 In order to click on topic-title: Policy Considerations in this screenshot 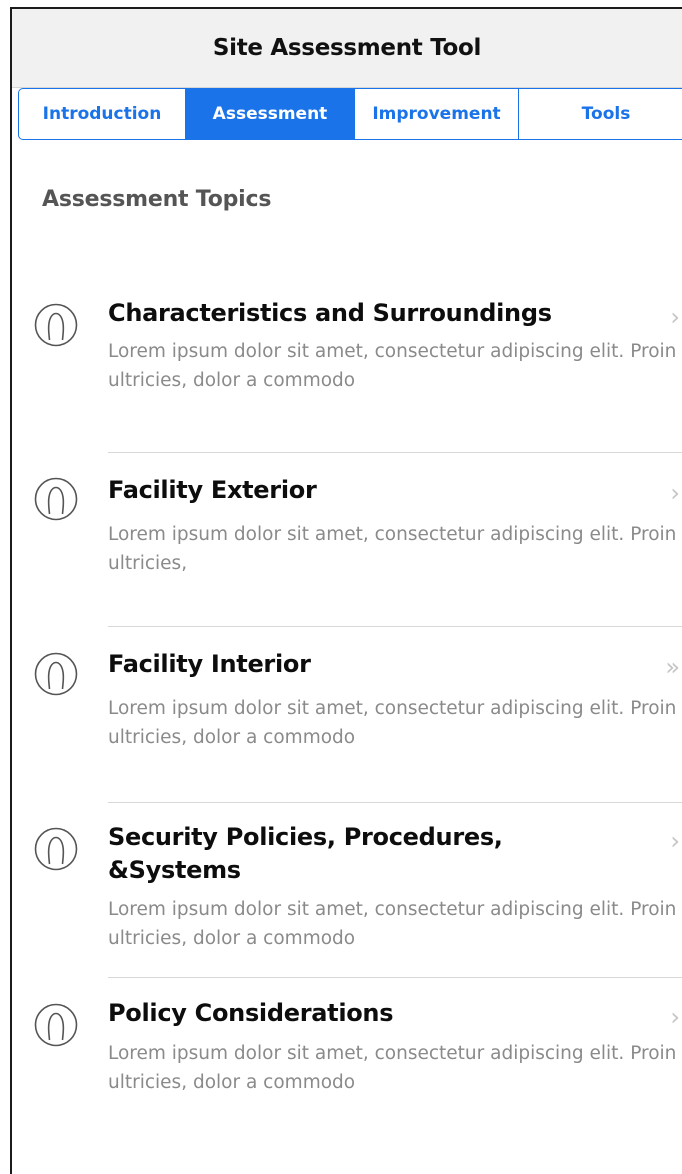, I will do `click(251, 1013)`.